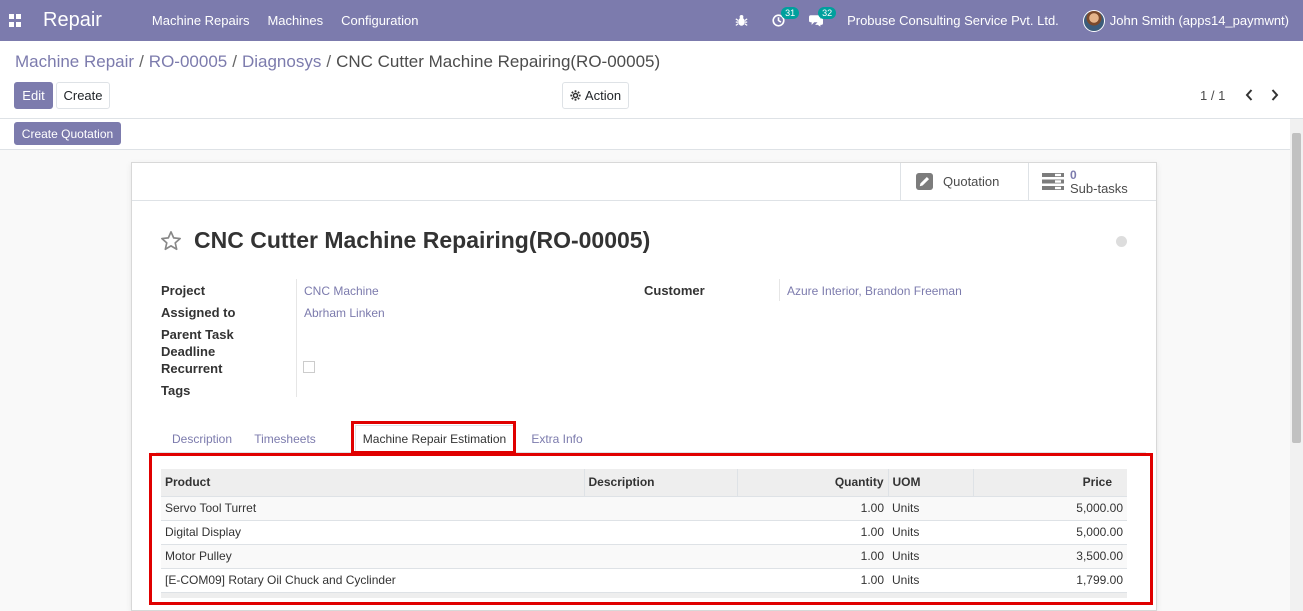  Describe the element at coordinates (498, 61) in the screenshot. I see `breadcrumb-current: CNC Cutter Machine Repairing(RO-00005)` at that location.